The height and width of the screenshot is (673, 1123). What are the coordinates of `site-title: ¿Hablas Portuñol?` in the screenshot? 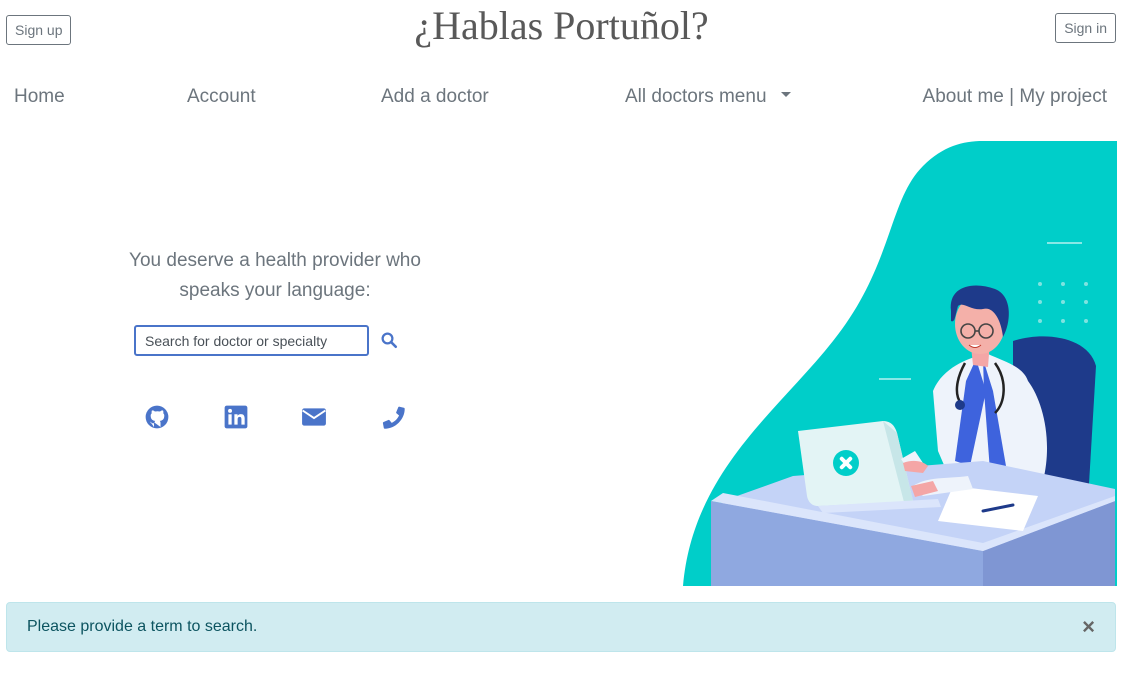 It's located at (561, 25).